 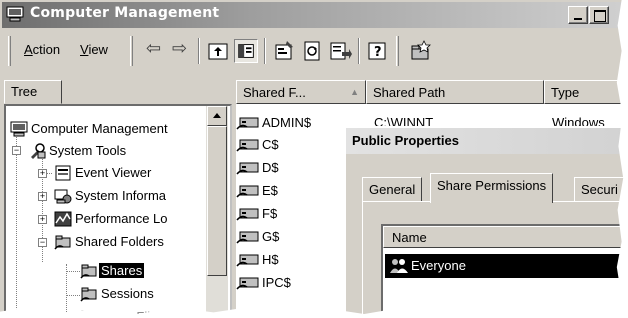 What do you see at coordinates (246, 51) in the screenshot?
I see `show-hide-tree-icon` at bounding box center [246, 51].